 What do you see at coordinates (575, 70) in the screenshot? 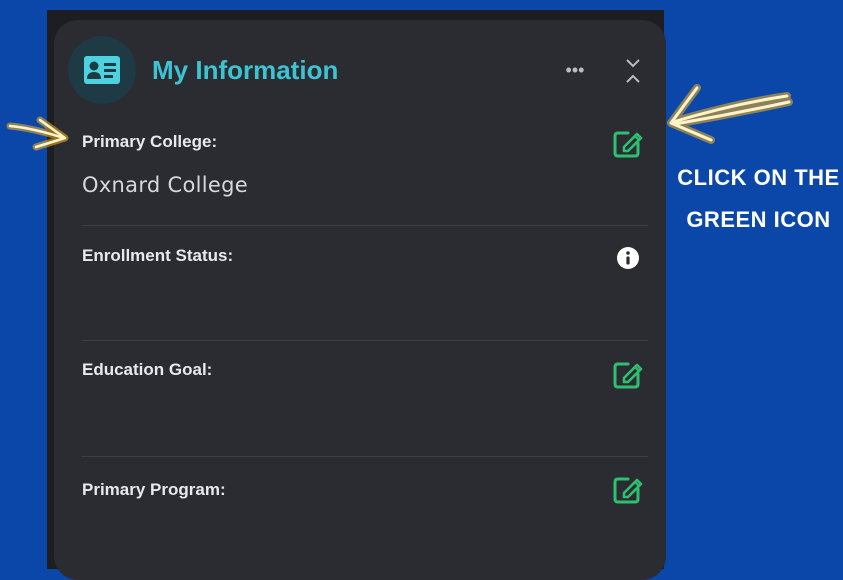
I see `more-options-button: •••` at bounding box center [575, 70].